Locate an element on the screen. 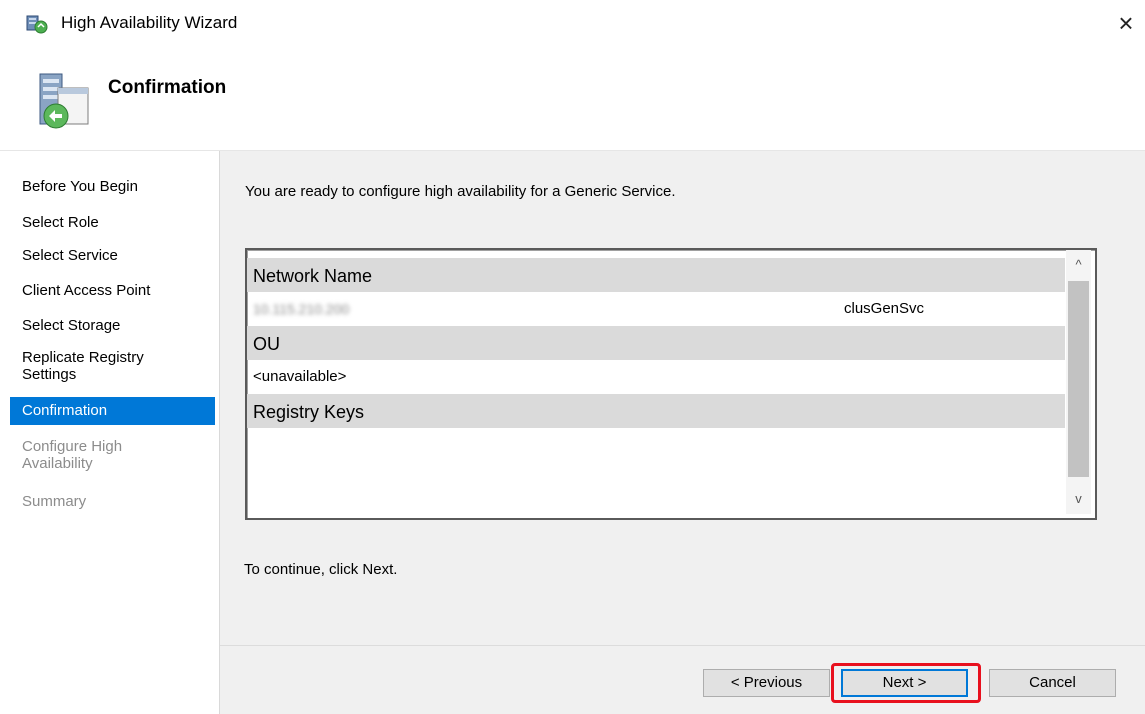 Image resolution: width=1145 pixels, height=714 pixels. nav-step-client-access-point: Client Access Point is located at coordinates (112, 290).